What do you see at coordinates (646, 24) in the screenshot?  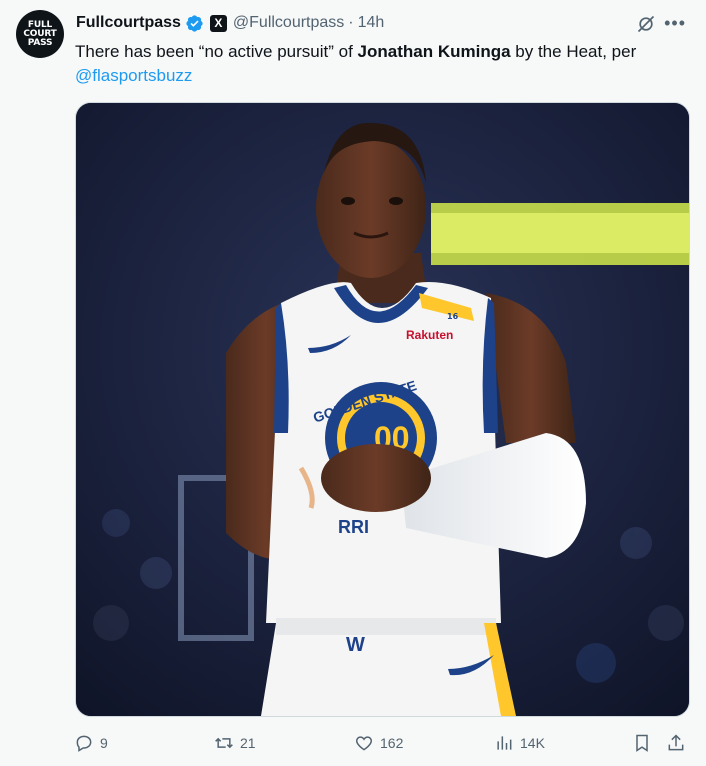 I see `grok-icon` at bounding box center [646, 24].